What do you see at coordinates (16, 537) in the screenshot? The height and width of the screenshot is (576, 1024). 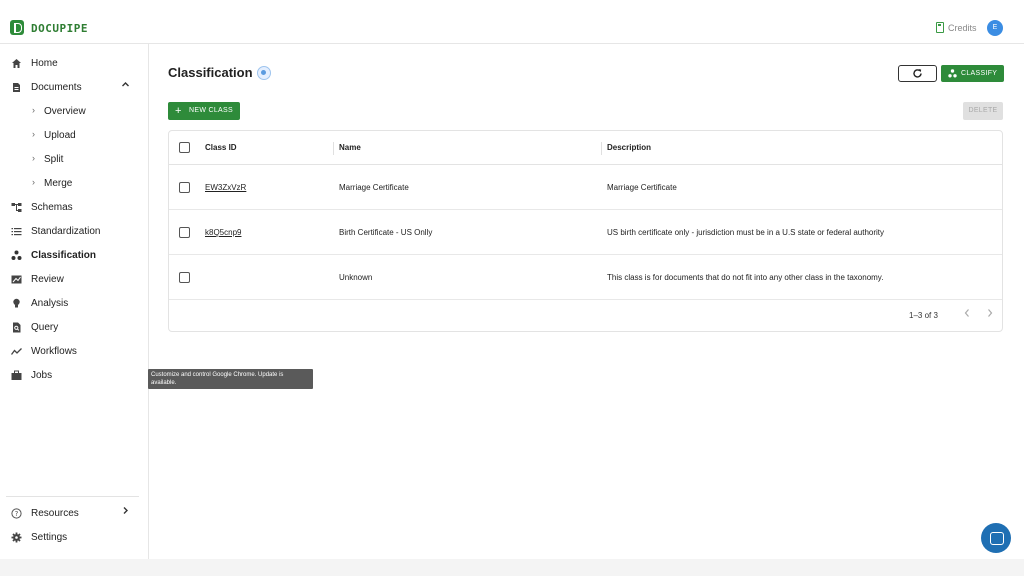 I see `gear-icon` at bounding box center [16, 537].